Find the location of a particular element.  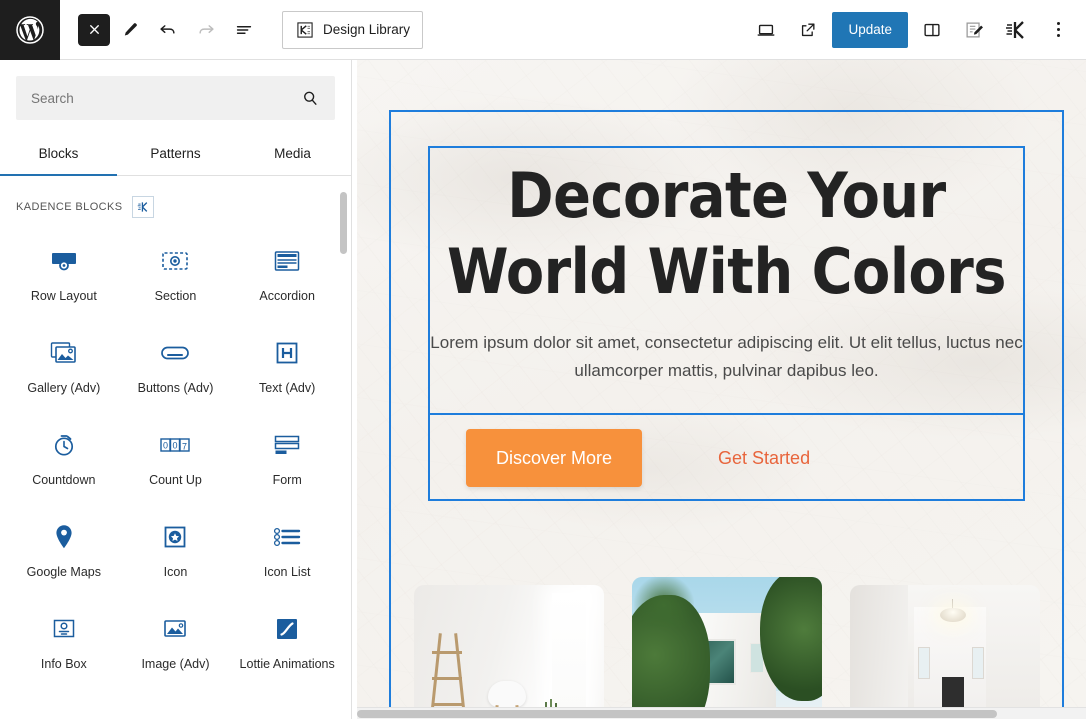

block-item-label: Icon List is located at coordinates (287, 572).